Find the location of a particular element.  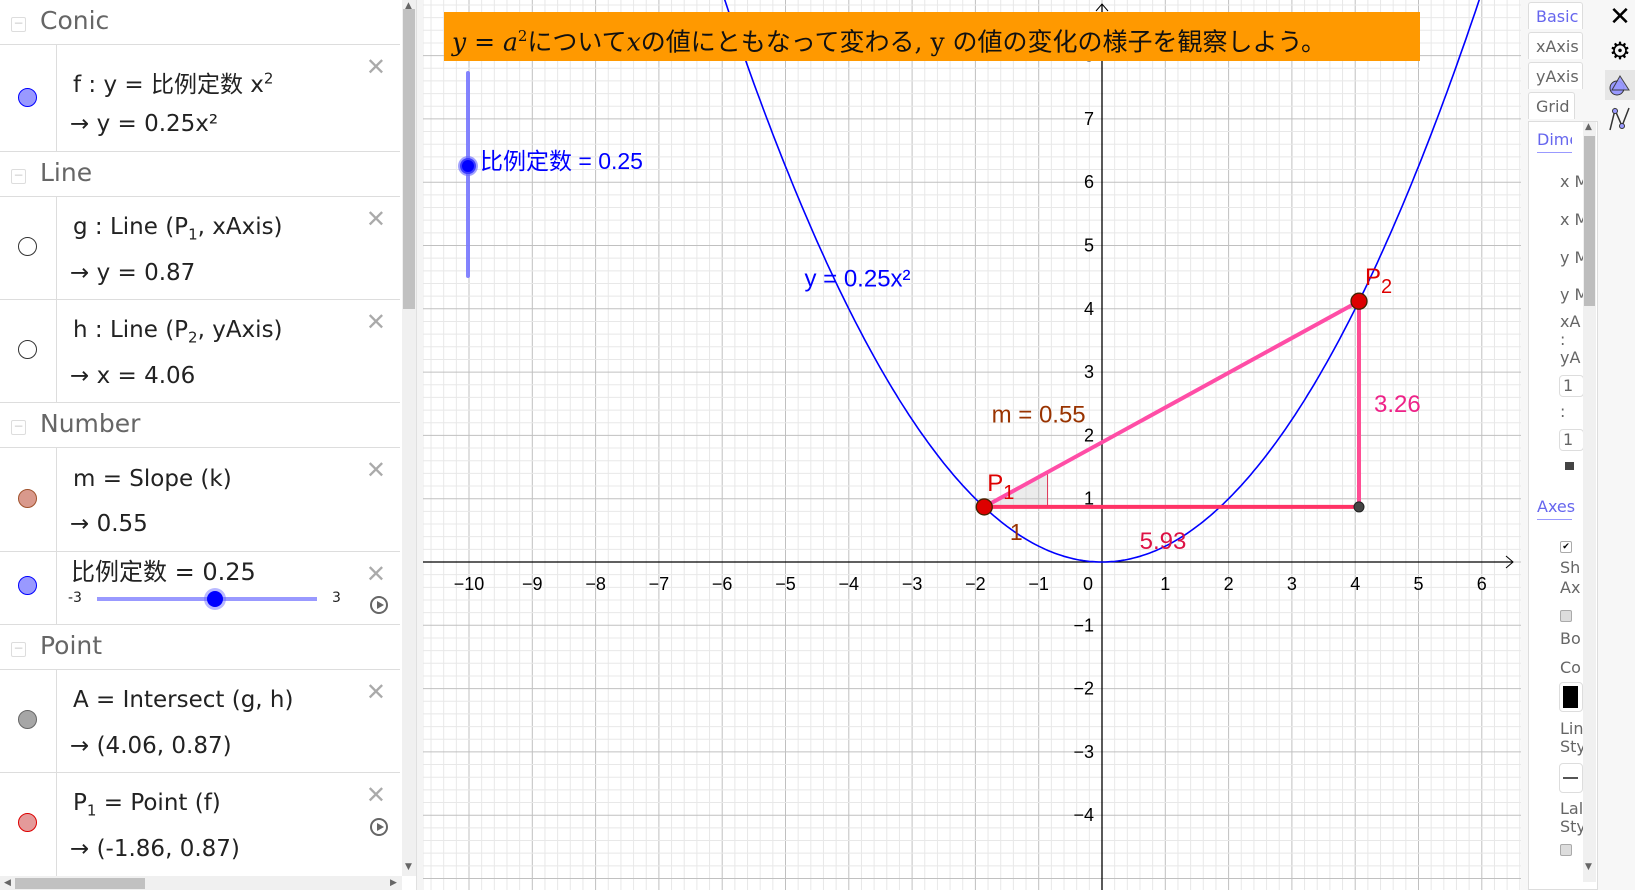

value: → (-1.86, 0.87) is located at coordinates (155, 849).